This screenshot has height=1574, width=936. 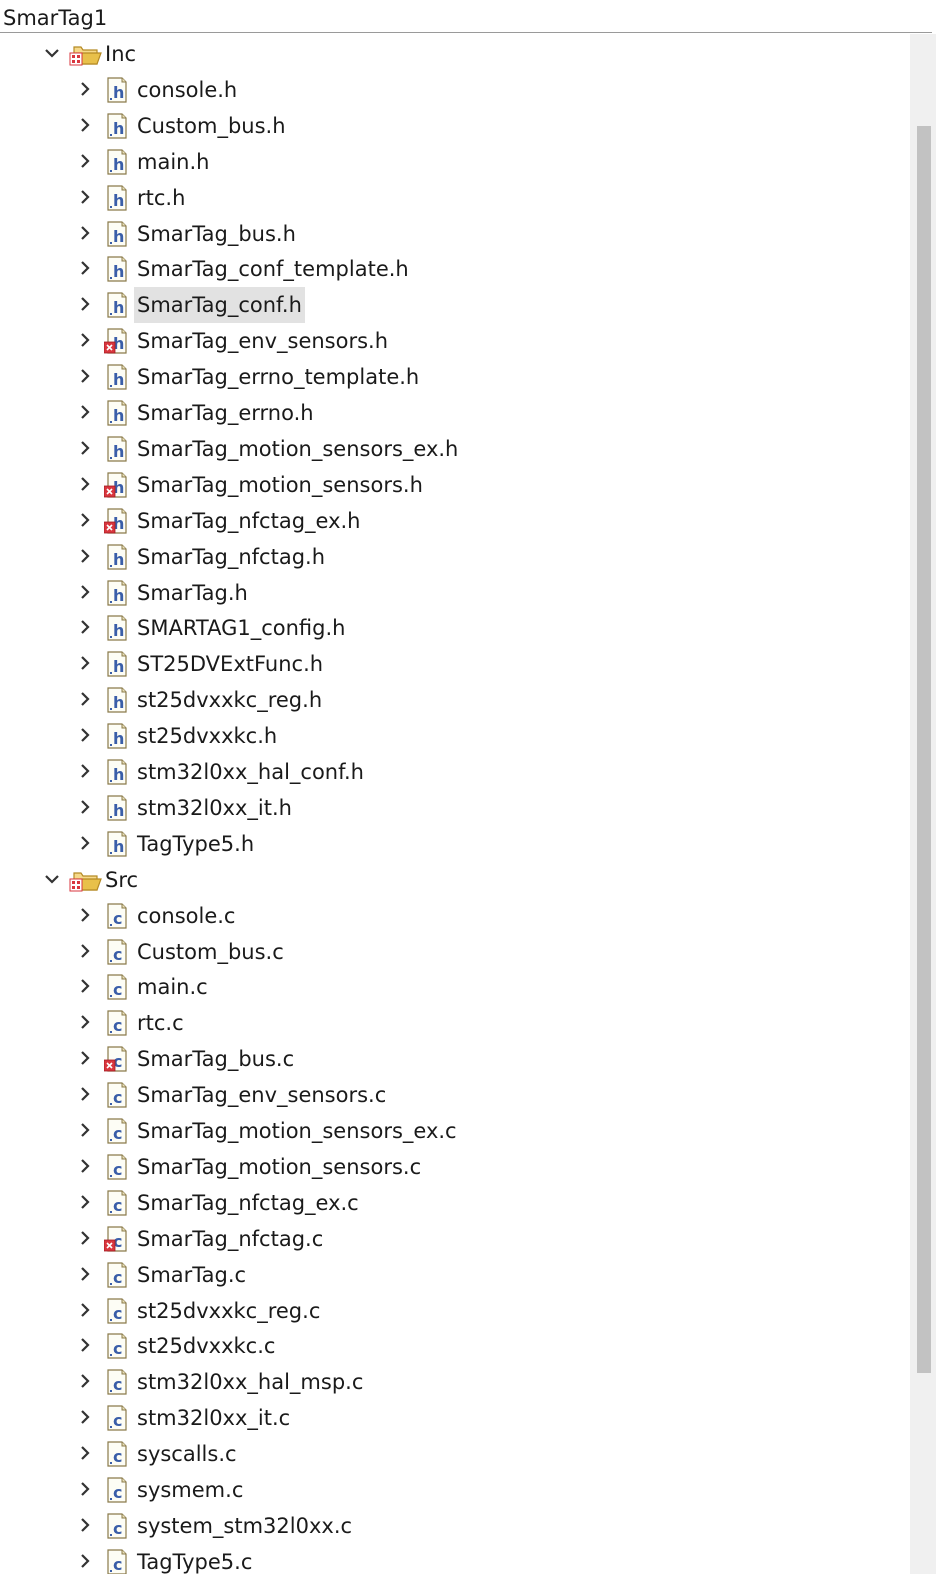 What do you see at coordinates (455, 880) in the screenshot?
I see `tree-folder-src: Src` at bounding box center [455, 880].